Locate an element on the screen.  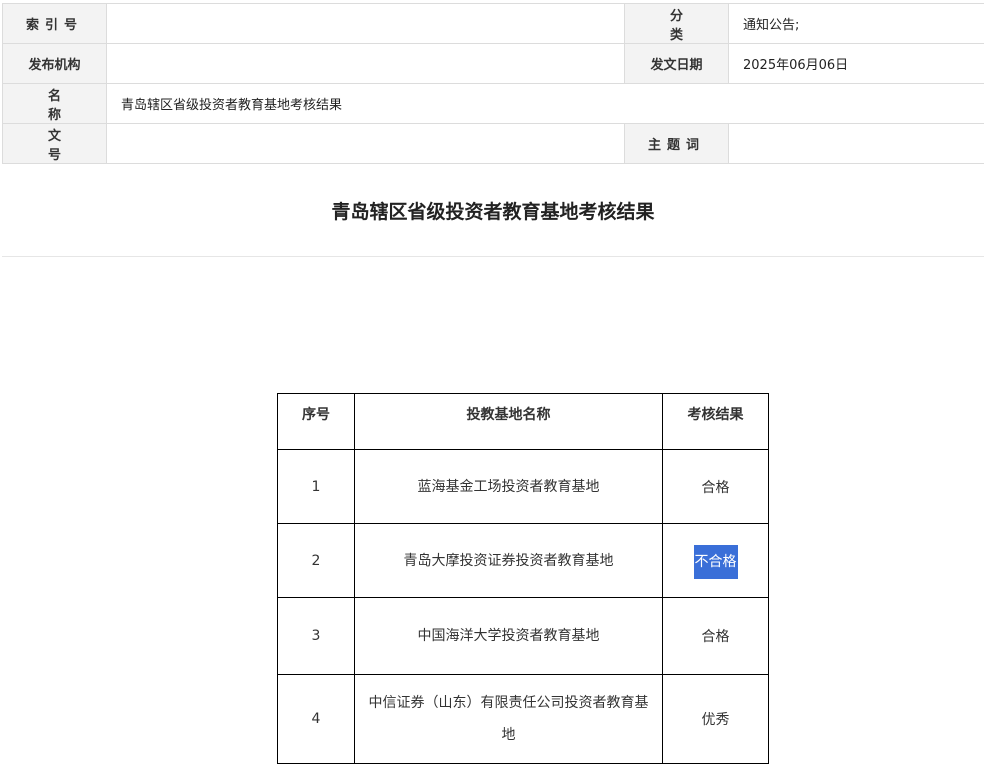
row-name: 蓝海基金工场投资者教育基地 is located at coordinates (508, 486).